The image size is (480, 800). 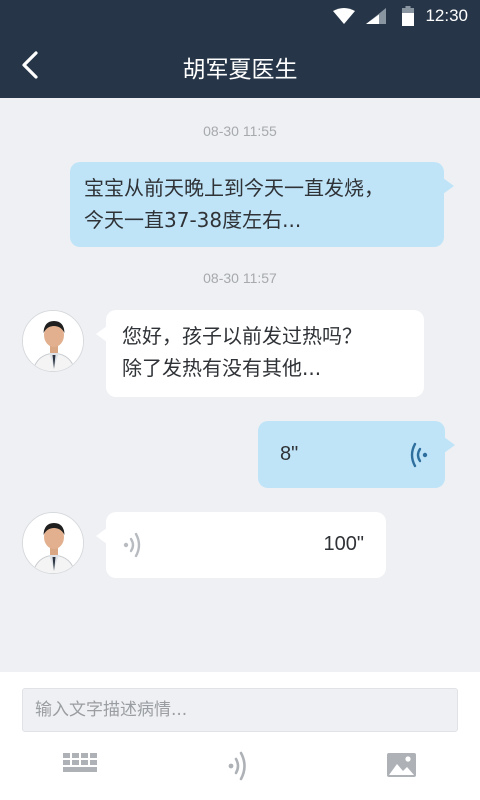 What do you see at coordinates (241, 545) in the screenshot?
I see `incoming-voice-message: 100"` at bounding box center [241, 545].